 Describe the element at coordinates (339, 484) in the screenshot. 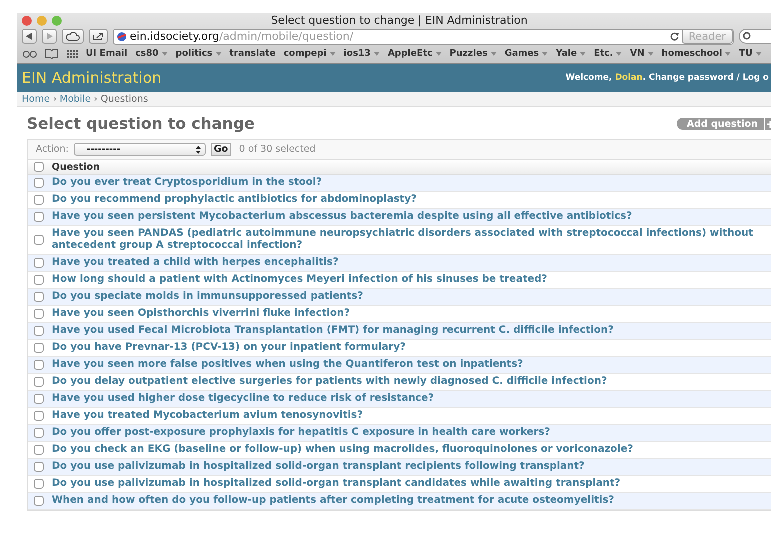

I see `question-link: Do you use palivizumab in hospitalized solid-organ transplant candidates while awaiting transplant?` at that location.